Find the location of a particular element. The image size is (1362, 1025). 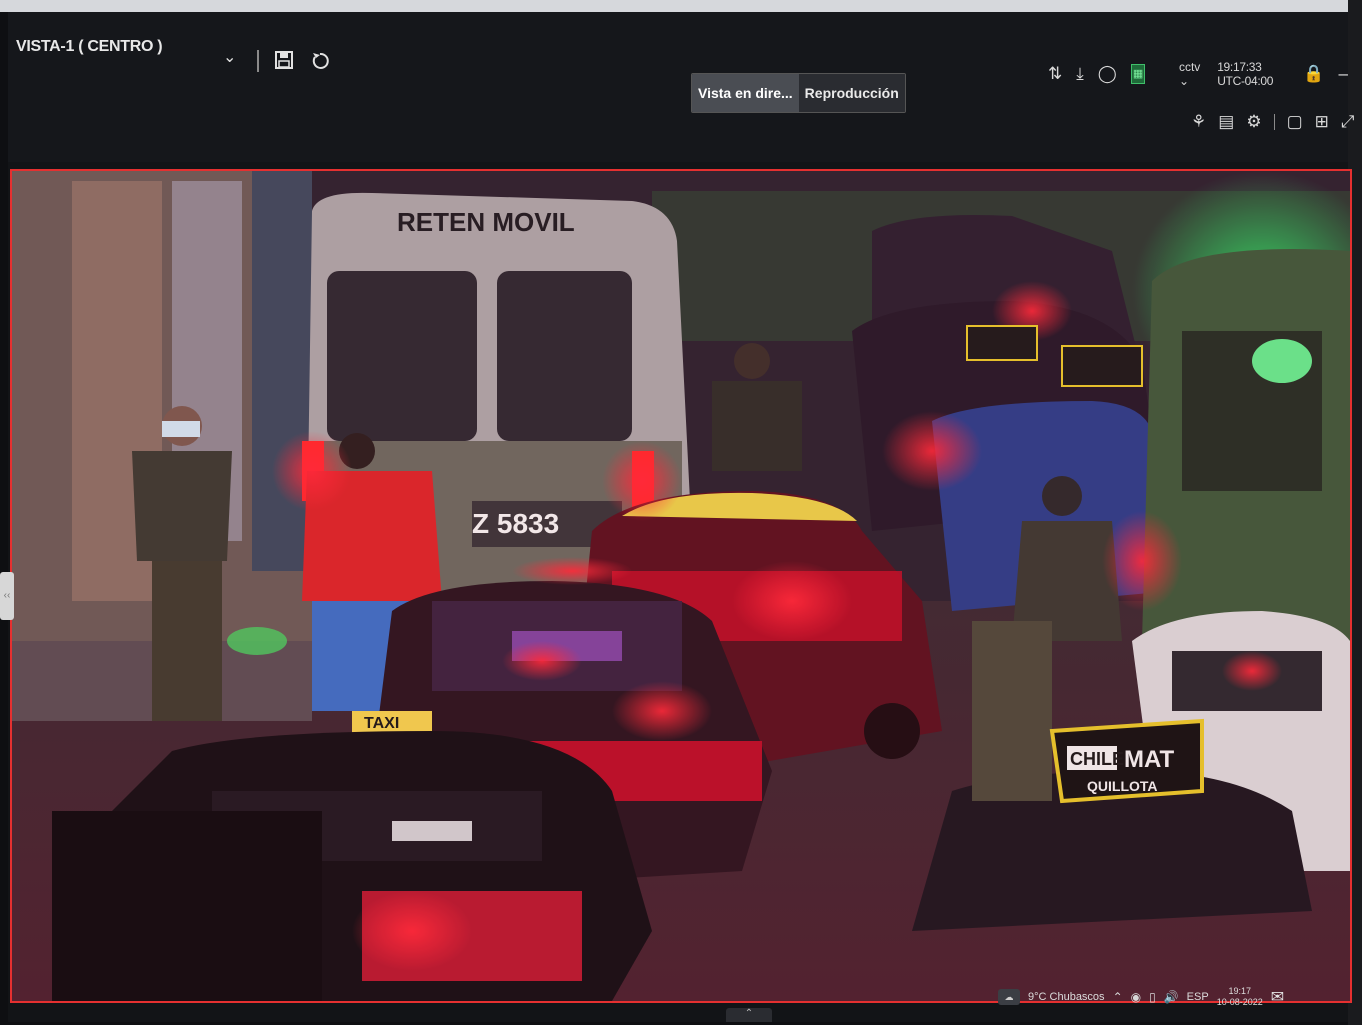

volume-icon: 🔊 is located at coordinates (1171, 997).